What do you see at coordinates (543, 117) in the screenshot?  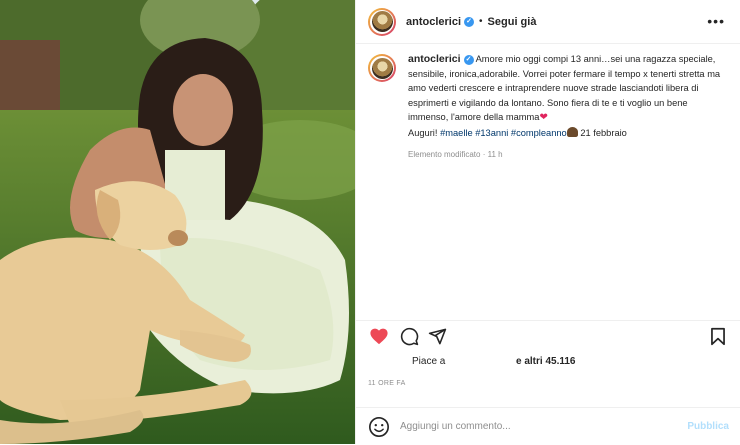 I see `red-heart-emoji-icon: ❤` at bounding box center [543, 117].